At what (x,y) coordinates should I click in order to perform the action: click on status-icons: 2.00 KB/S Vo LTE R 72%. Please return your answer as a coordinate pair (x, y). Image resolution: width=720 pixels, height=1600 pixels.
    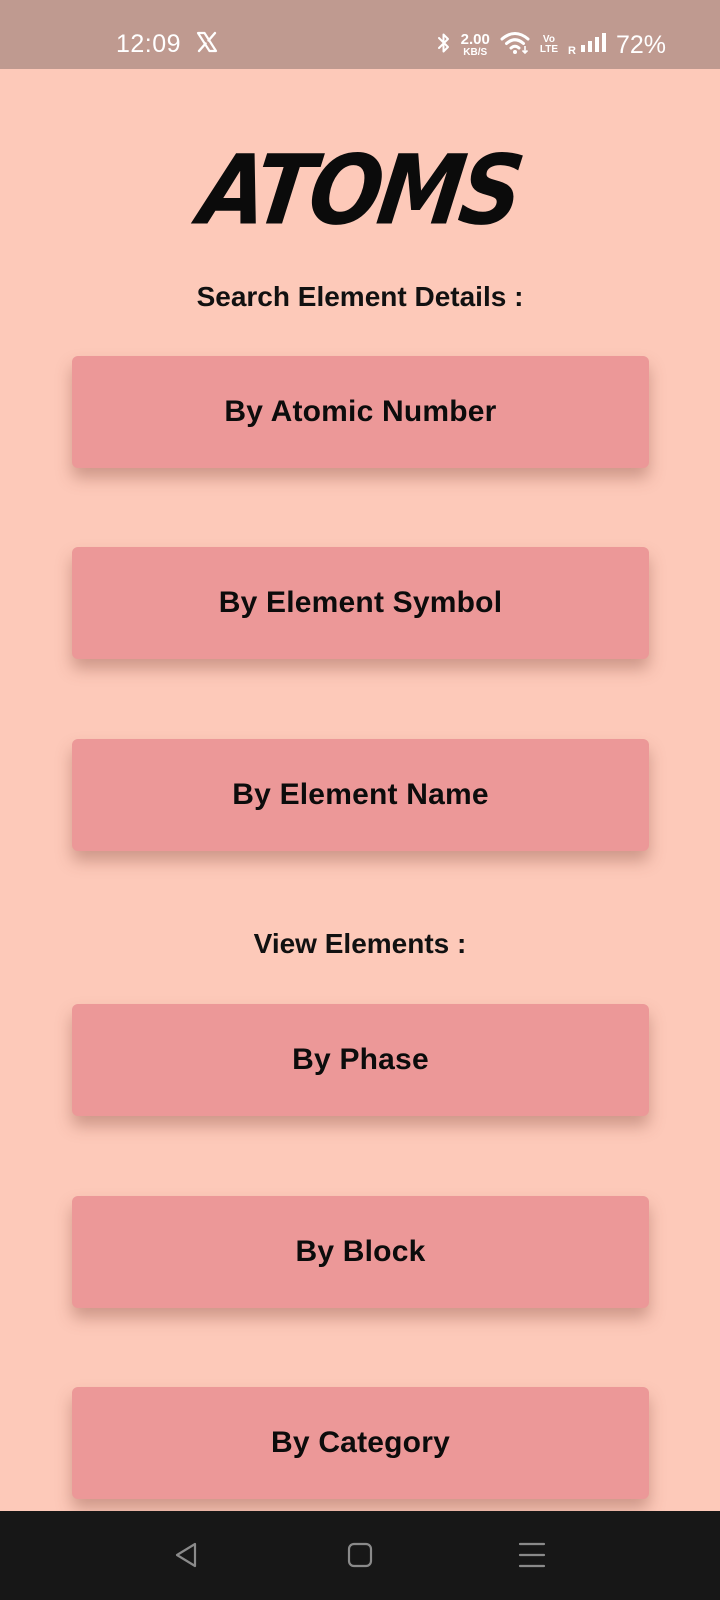
    Looking at the image, I should click on (551, 45).